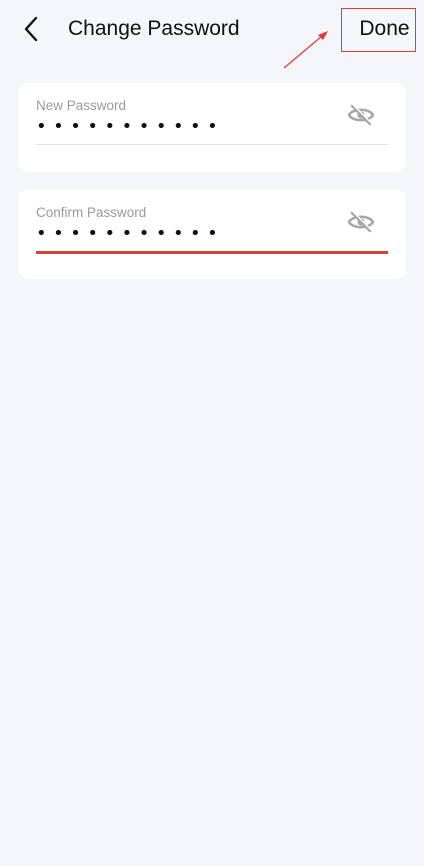 This screenshot has height=866, width=424. I want to click on header-bar: Change Password Done, so click(212, 30).